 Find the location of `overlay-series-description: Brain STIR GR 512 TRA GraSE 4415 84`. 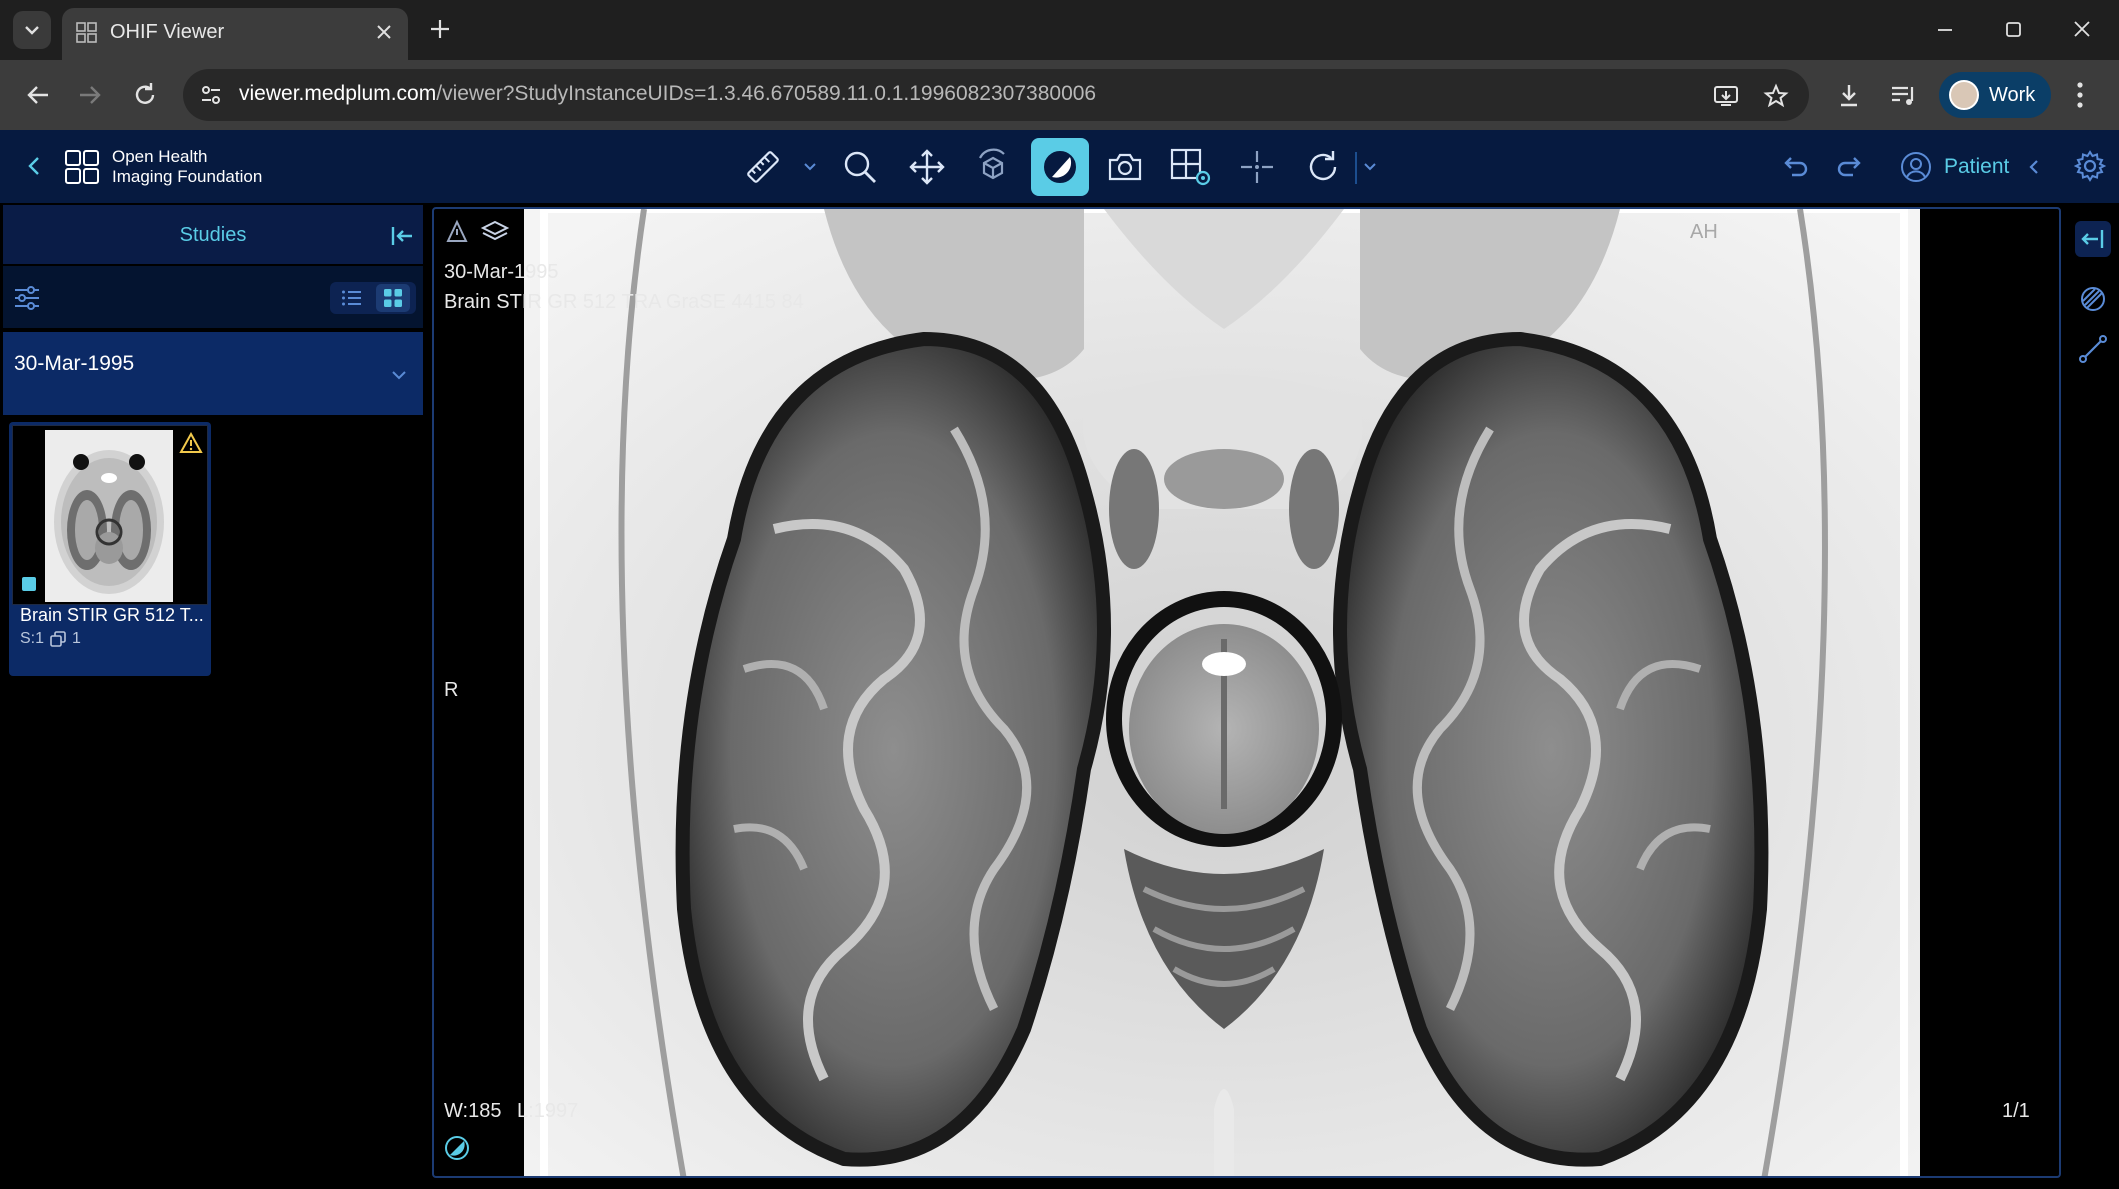

overlay-series-description: Brain STIR GR 512 TRA GraSE 4415 84 is located at coordinates (624, 302).